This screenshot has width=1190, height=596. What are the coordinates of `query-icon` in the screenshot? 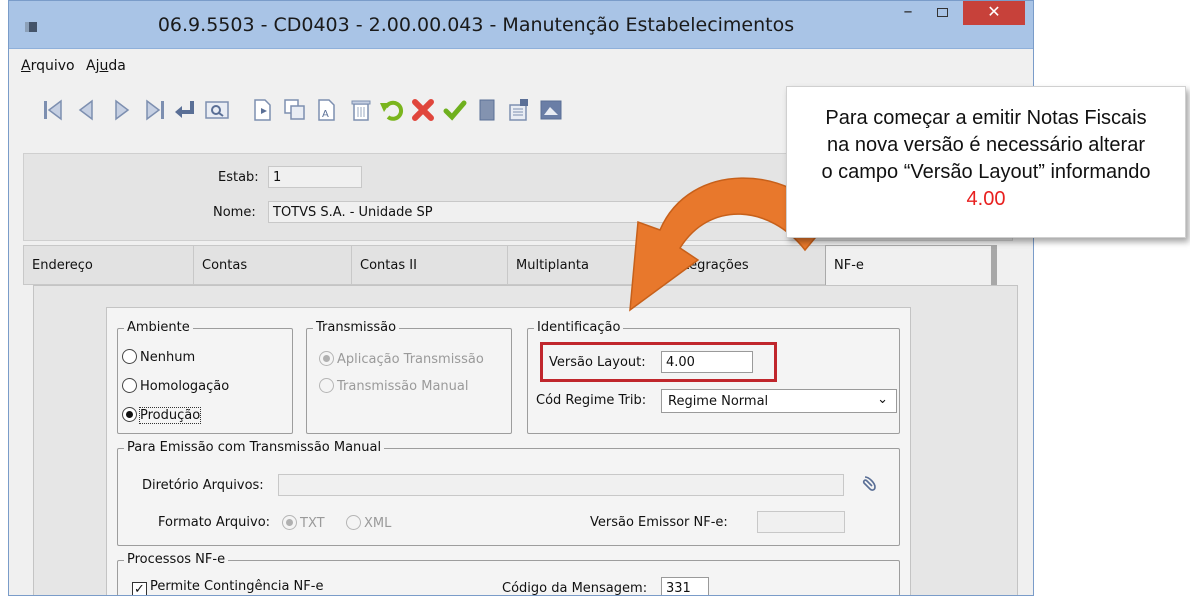 It's located at (519, 110).